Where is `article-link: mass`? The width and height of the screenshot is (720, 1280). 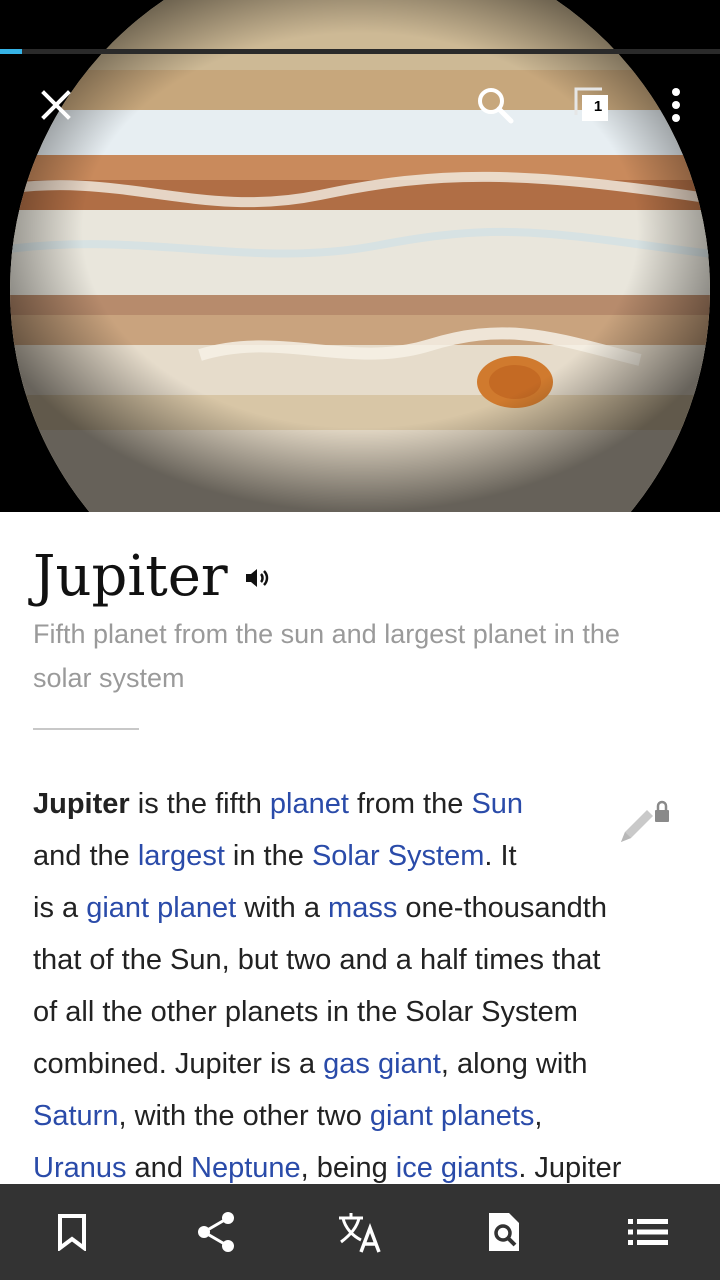
article-link: mass is located at coordinates (362, 908).